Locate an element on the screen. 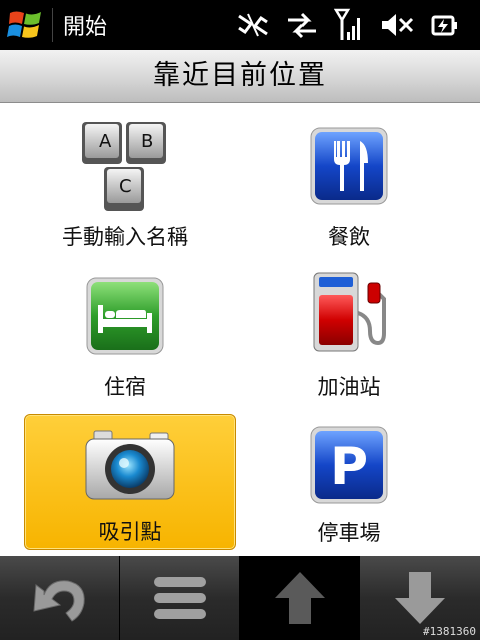  scroll-down-icon is located at coordinates (420, 598).